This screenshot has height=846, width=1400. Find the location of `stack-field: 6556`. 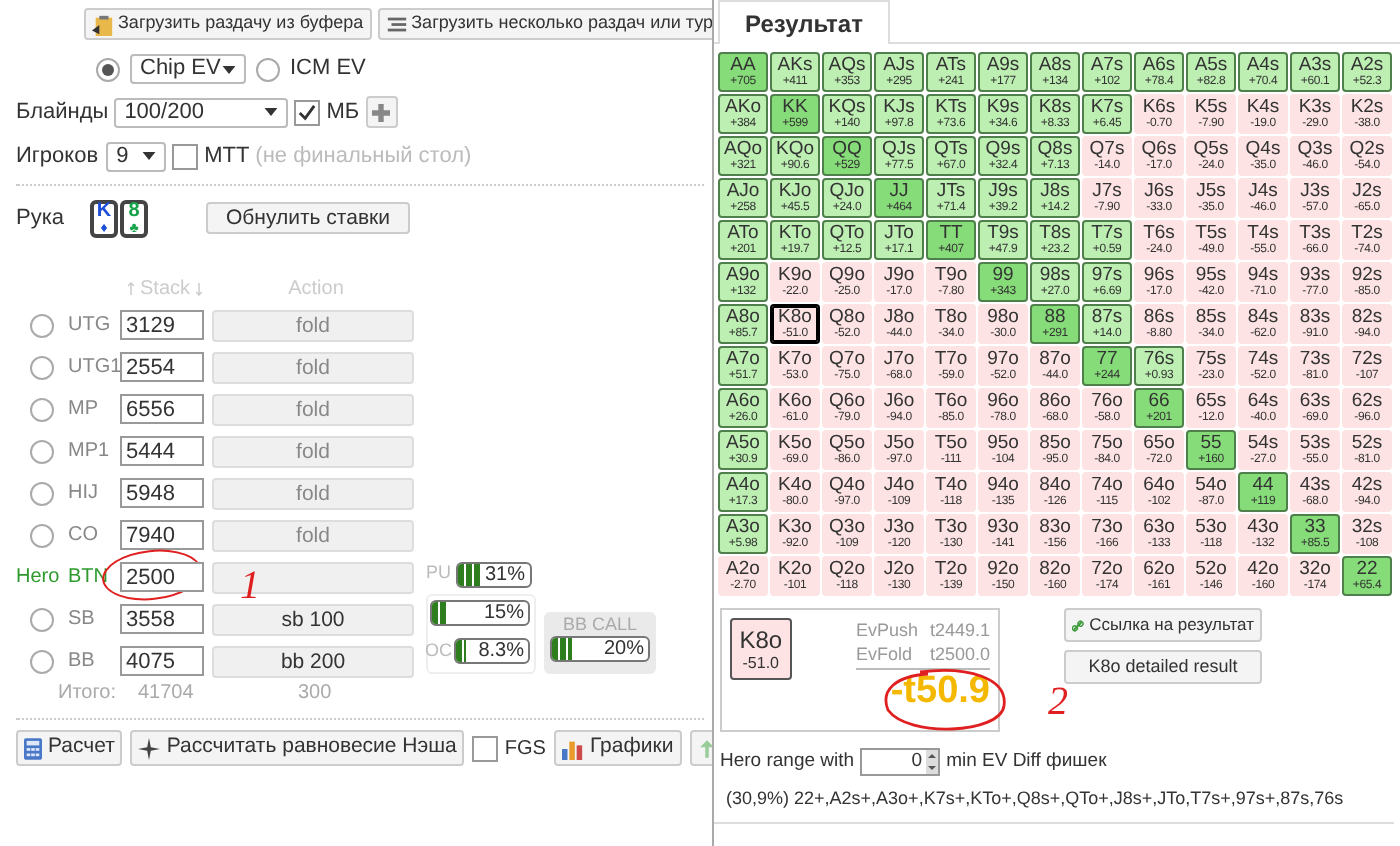

stack-field: 6556 is located at coordinates (162, 409).